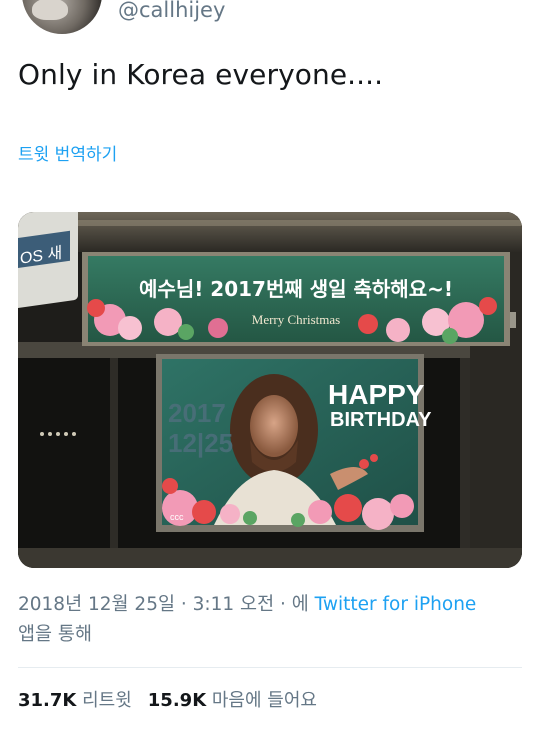  Describe the element at coordinates (270, 667) in the screenshot. I see `divider` at that location.